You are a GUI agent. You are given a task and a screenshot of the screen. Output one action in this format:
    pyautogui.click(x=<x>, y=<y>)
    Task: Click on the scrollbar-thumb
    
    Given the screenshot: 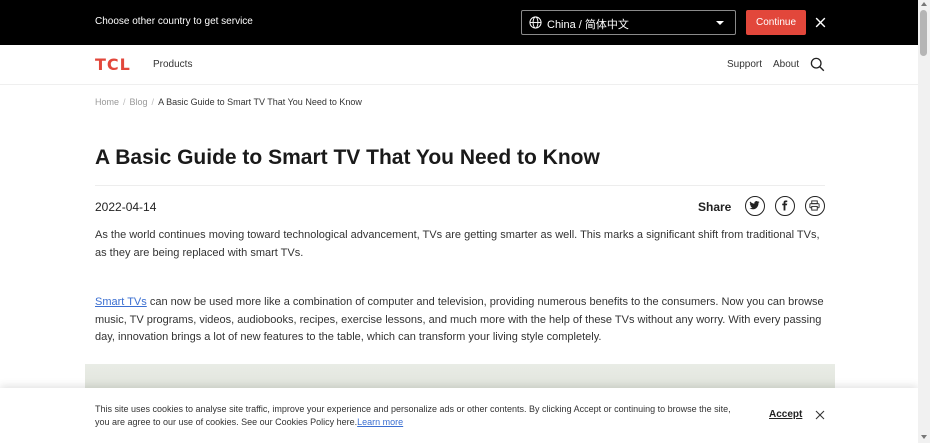 What is the action you would take?
    pyautogui.click(x=923, y=33)
    